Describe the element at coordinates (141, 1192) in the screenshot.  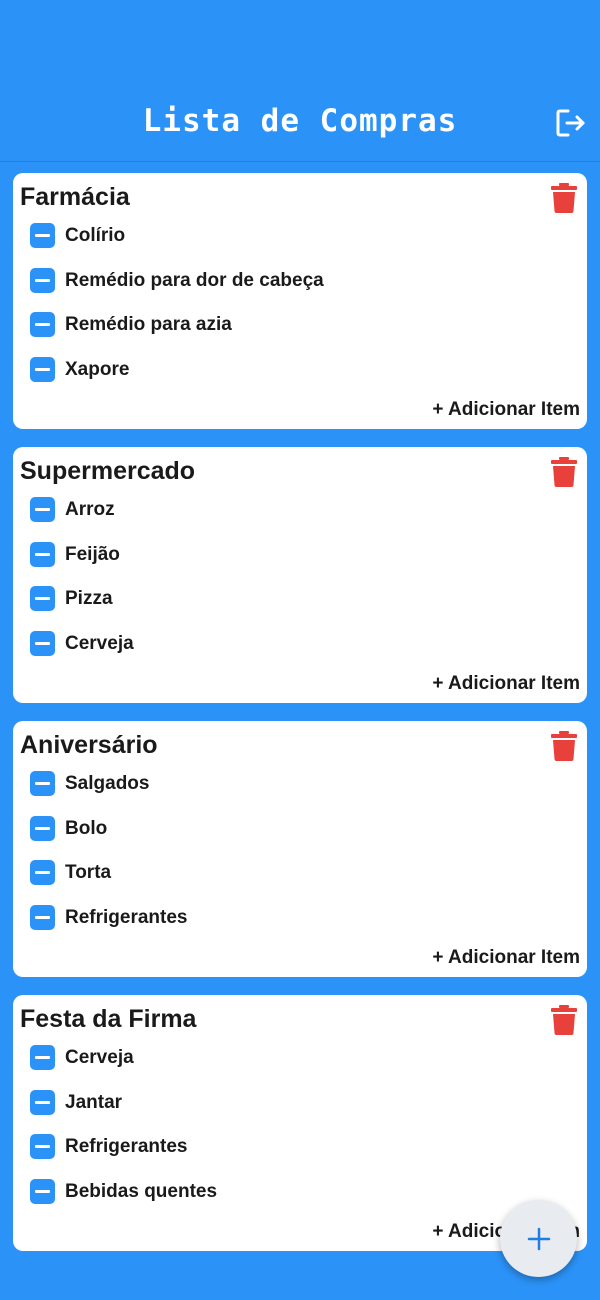
I see `item-label: Bebidas quentes` at that location.